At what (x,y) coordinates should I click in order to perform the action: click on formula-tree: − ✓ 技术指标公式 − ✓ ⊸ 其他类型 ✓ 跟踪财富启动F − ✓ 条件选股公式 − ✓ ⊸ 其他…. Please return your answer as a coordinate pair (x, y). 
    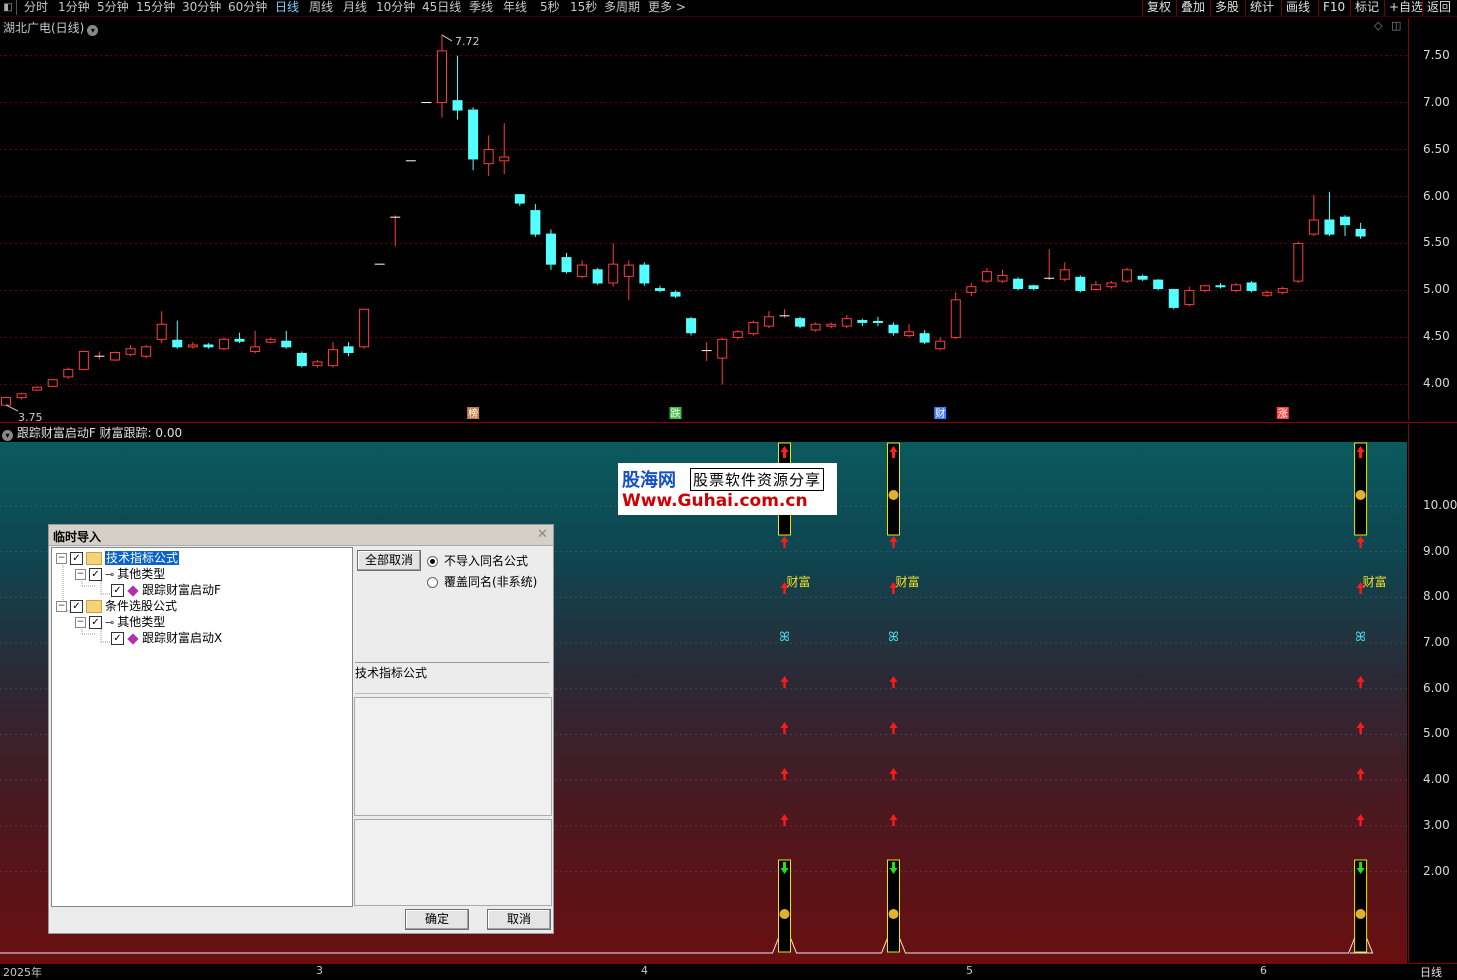
    Looking at the image, I should click on (202, 727).